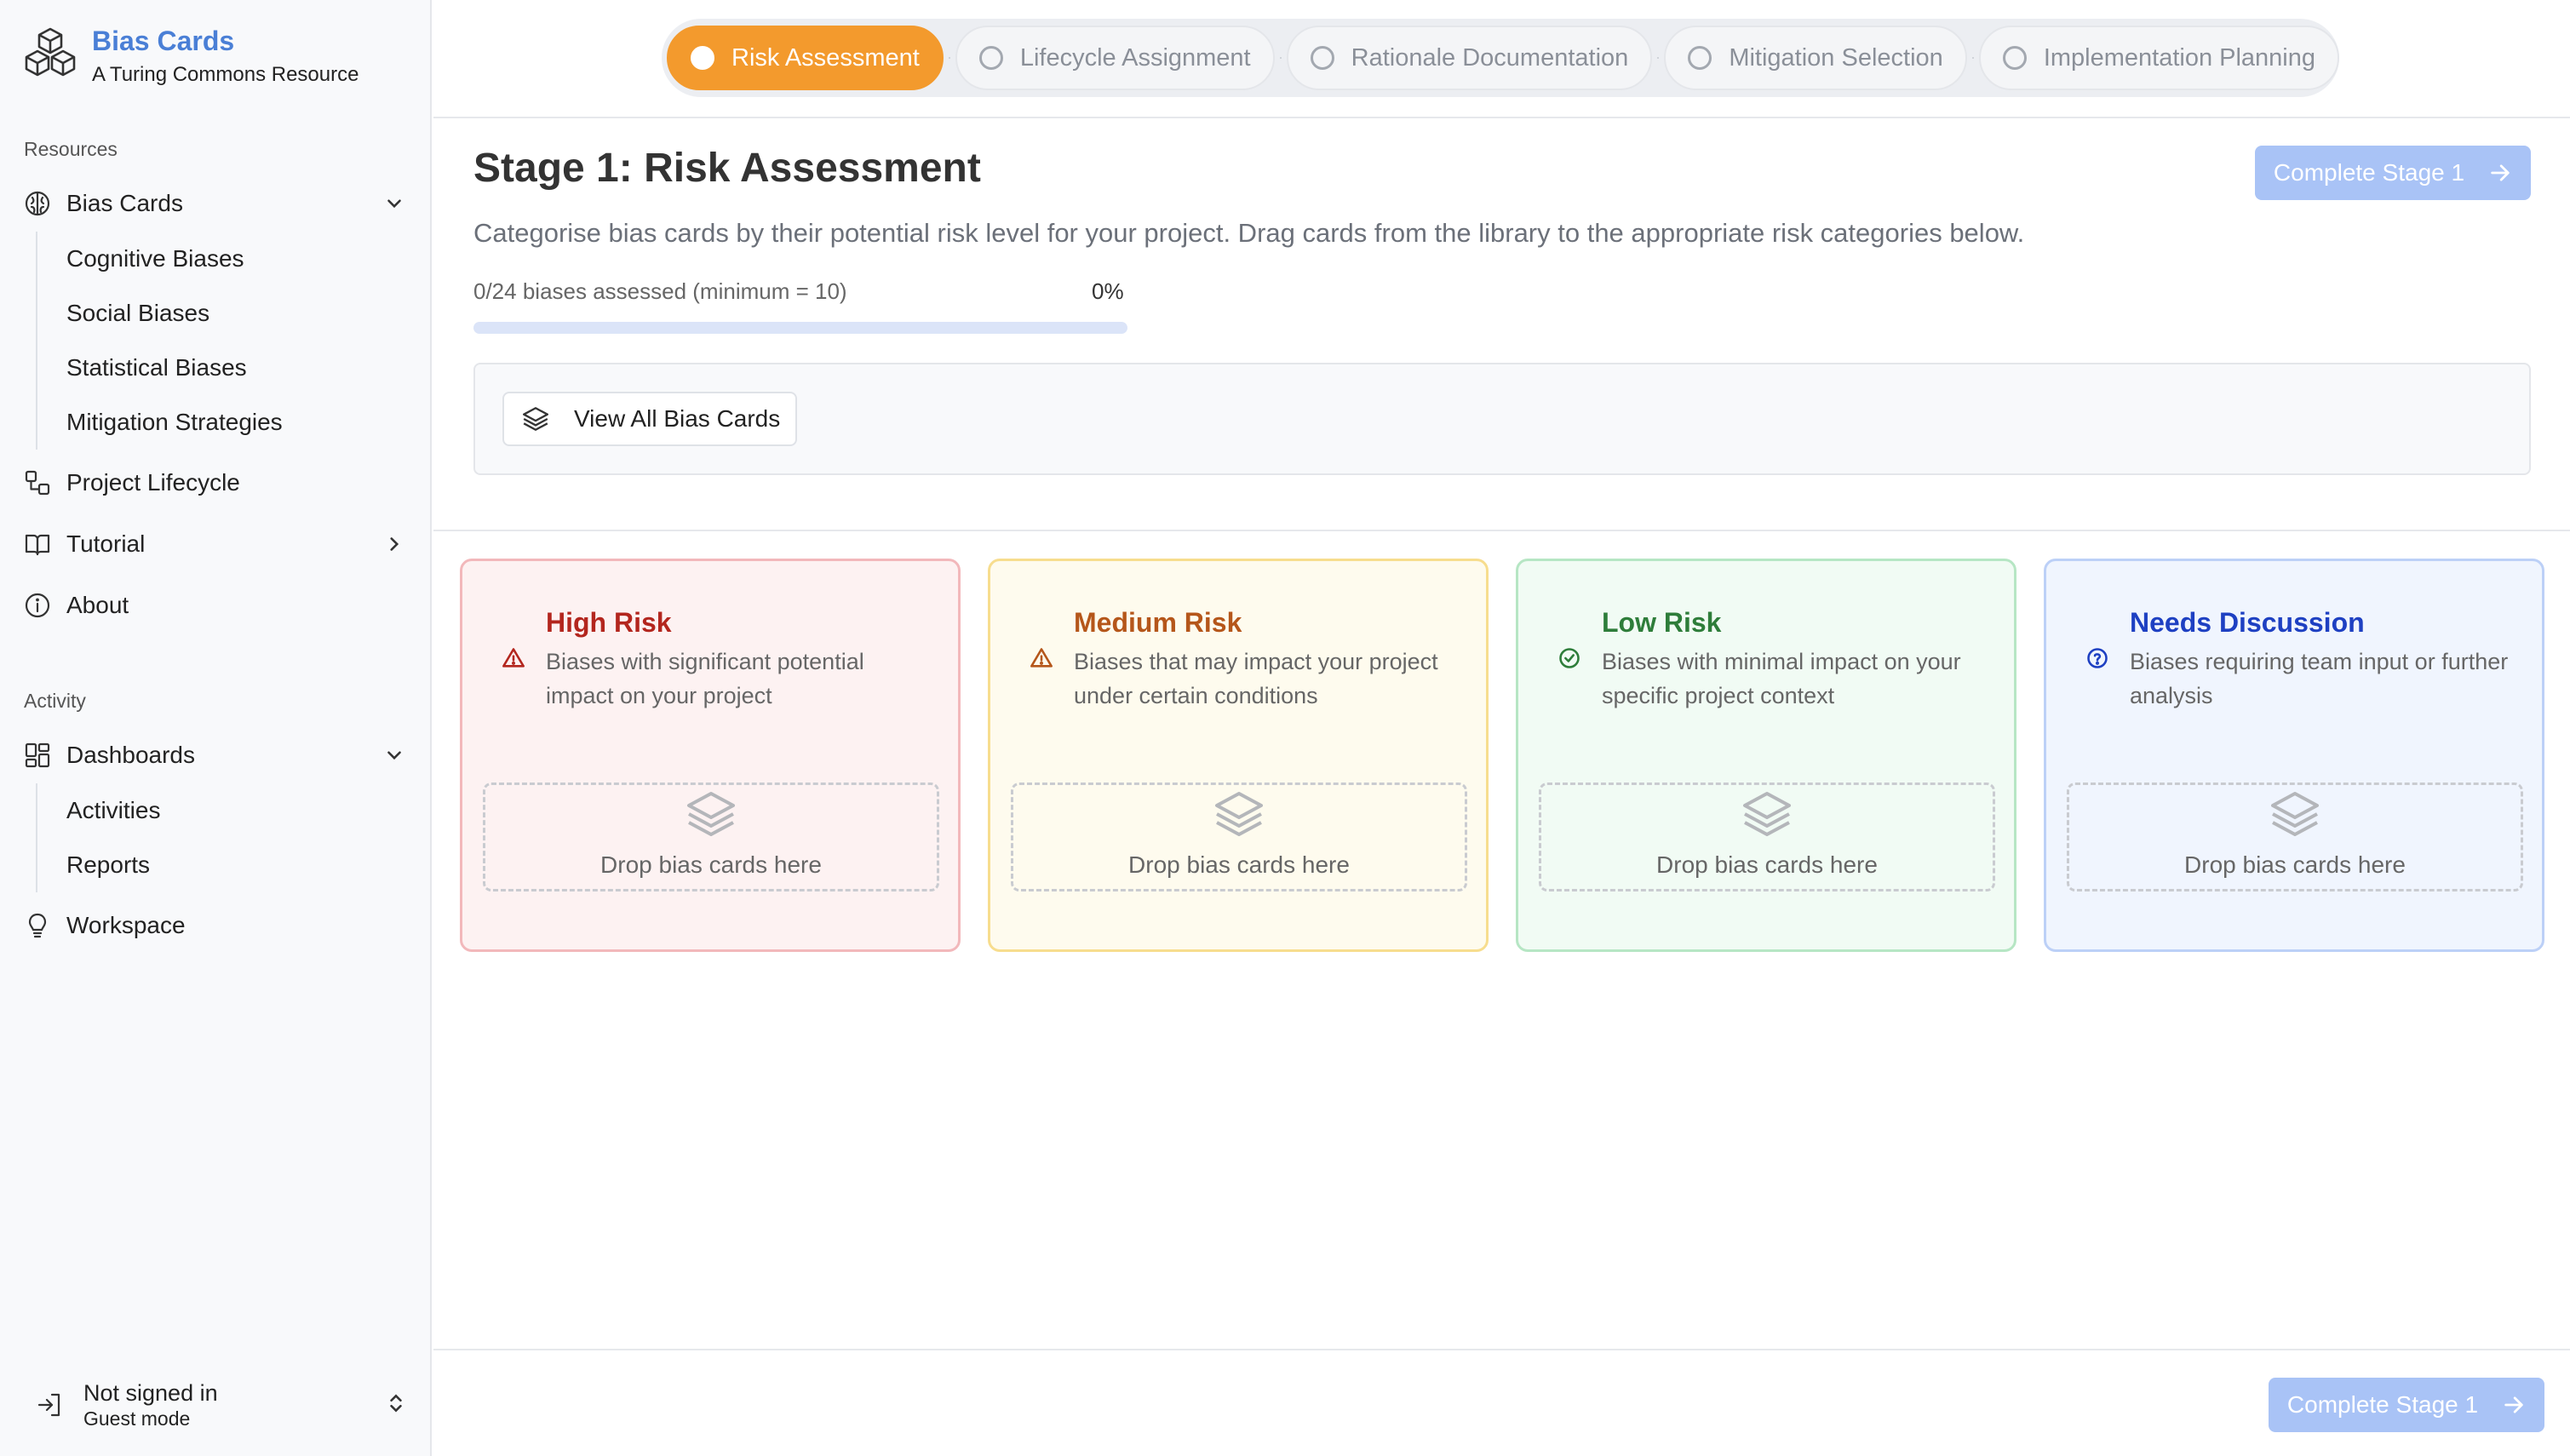 The width and height of the screenshot is (2570, 1456). What do you see at coordinates (727, 168) in the screenshot?
I see `page-title: Stage 1: Risk Assessment` at bounding box center [727, 168].